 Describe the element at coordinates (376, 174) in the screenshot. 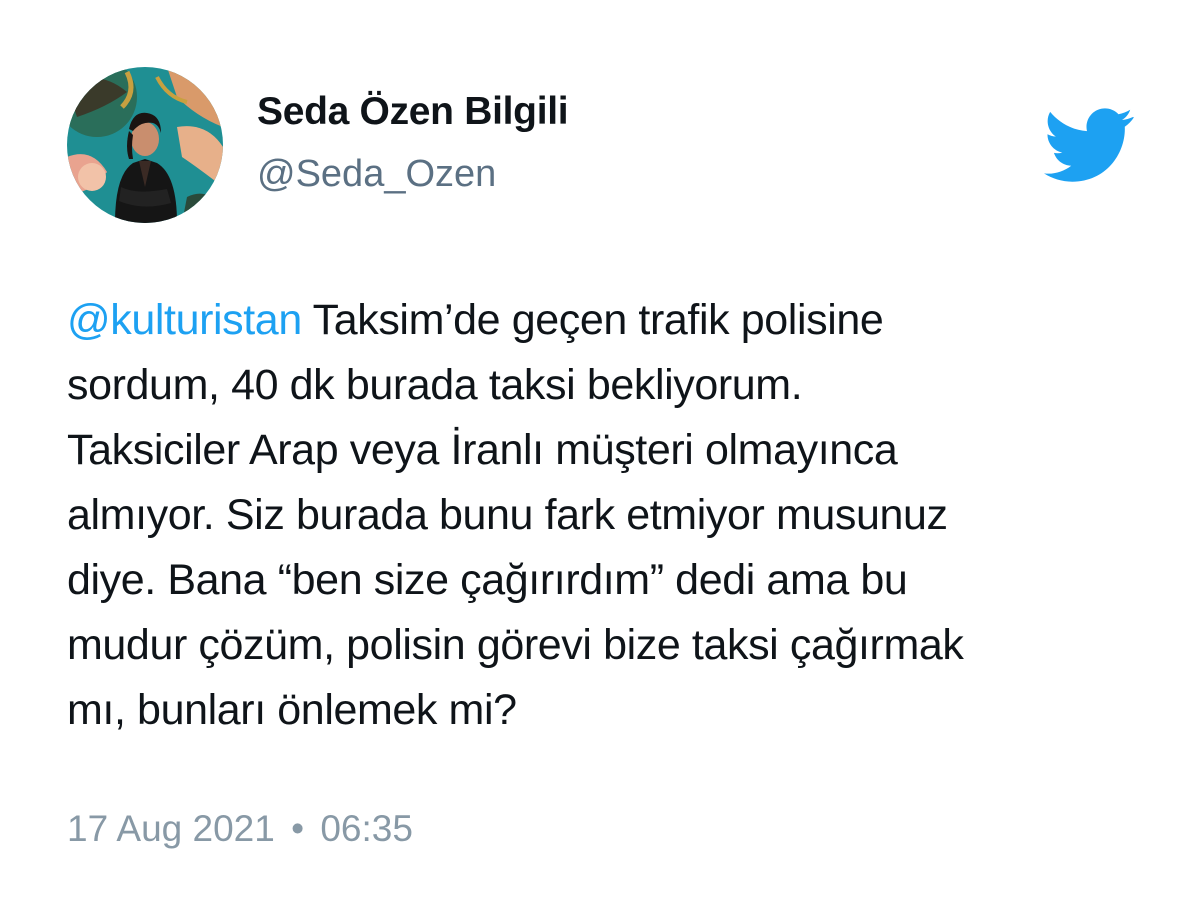

I see `author-handle: @Seda_Ozen` at that location.